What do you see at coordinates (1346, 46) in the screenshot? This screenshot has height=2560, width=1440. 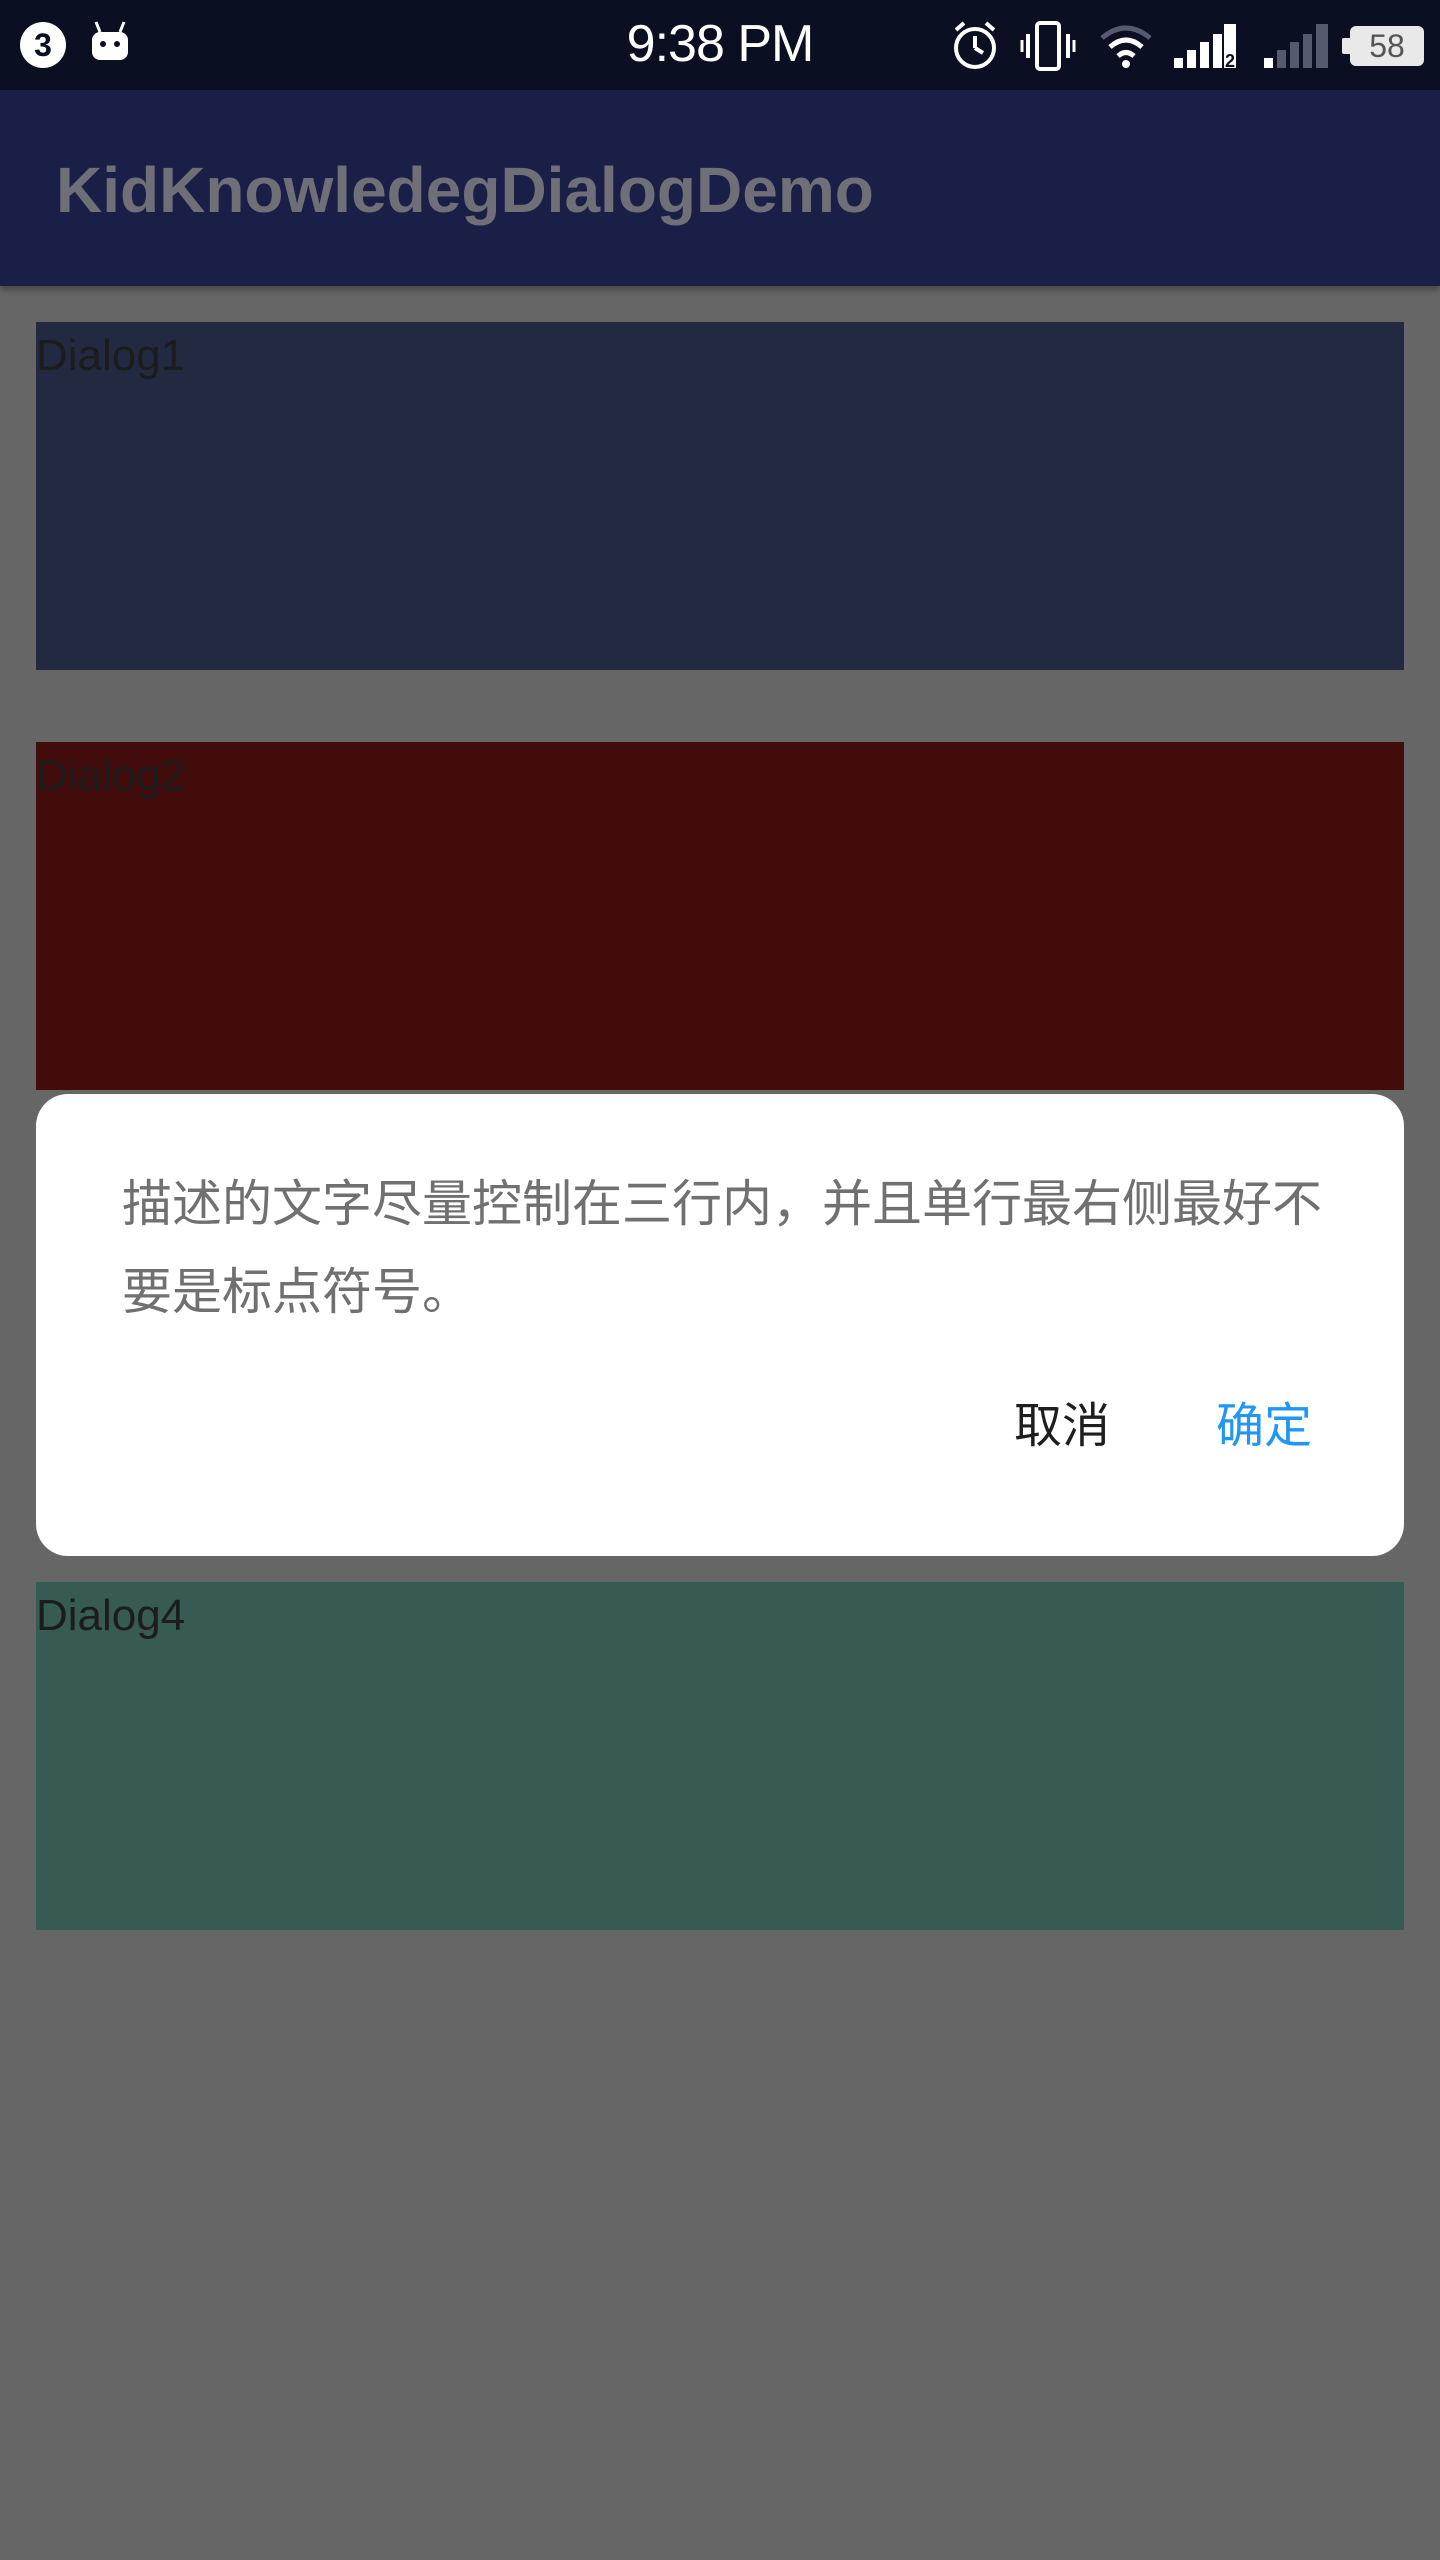 I see `battery-icon` at bounding box center [1346, 46].